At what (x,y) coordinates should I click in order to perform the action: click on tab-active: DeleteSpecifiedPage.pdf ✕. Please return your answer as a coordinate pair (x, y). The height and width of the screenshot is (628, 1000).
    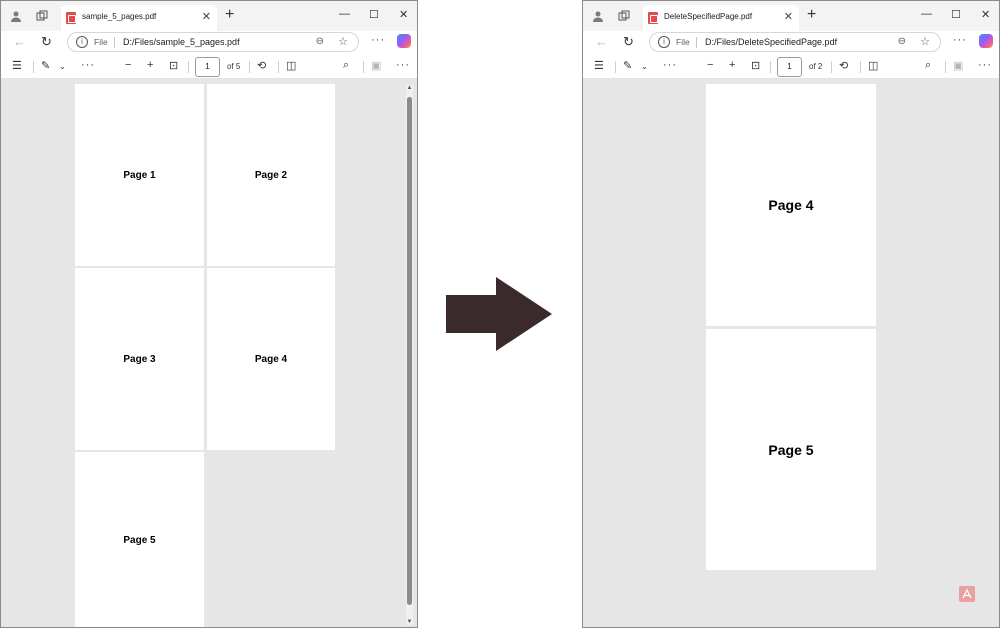
    Looking at the image, I should click on (721, 18).